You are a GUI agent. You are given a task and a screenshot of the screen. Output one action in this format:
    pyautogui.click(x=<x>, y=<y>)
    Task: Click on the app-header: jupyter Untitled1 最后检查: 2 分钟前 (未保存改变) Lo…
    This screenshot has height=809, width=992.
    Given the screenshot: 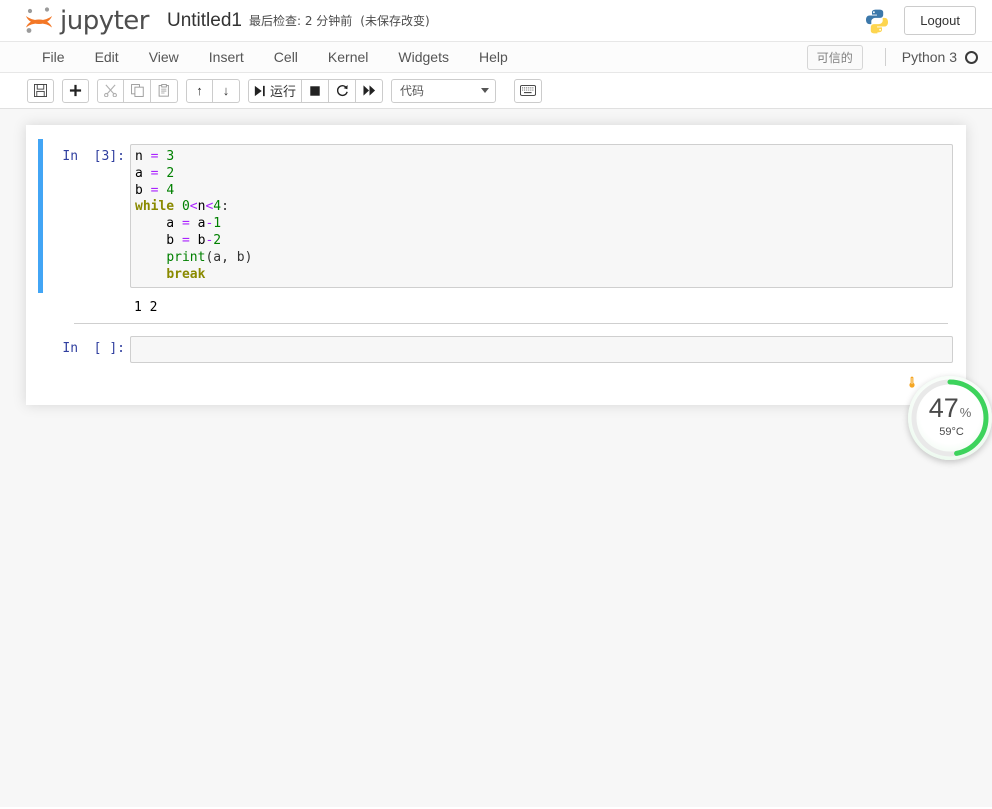 What is the action you would take?
    pyautogui.click(x=496, y=20)
    